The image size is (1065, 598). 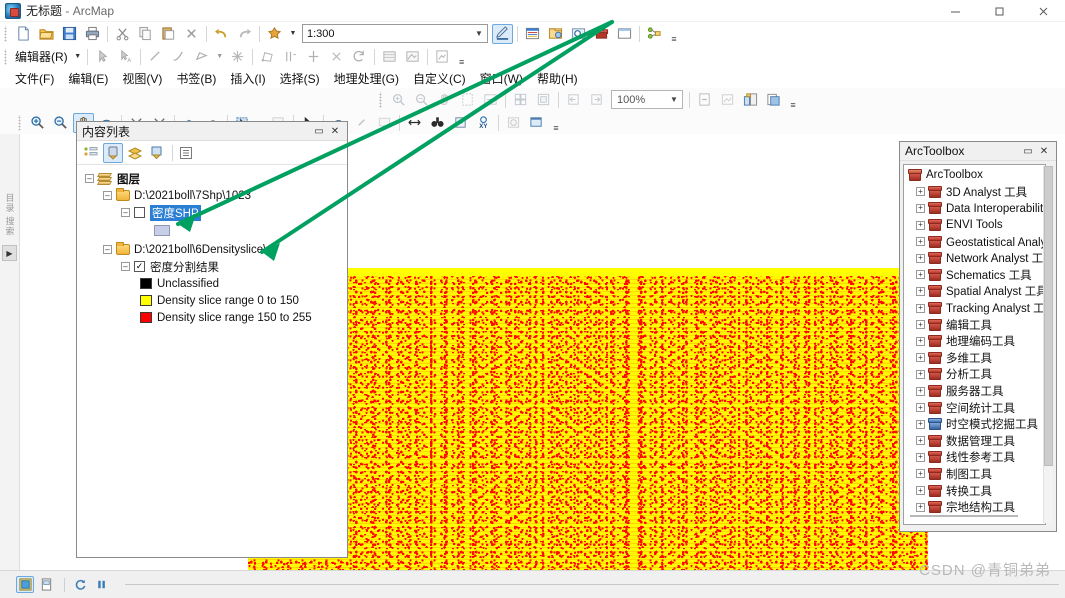 I want to click on change-layout-icon, so click(x=750, y=100).